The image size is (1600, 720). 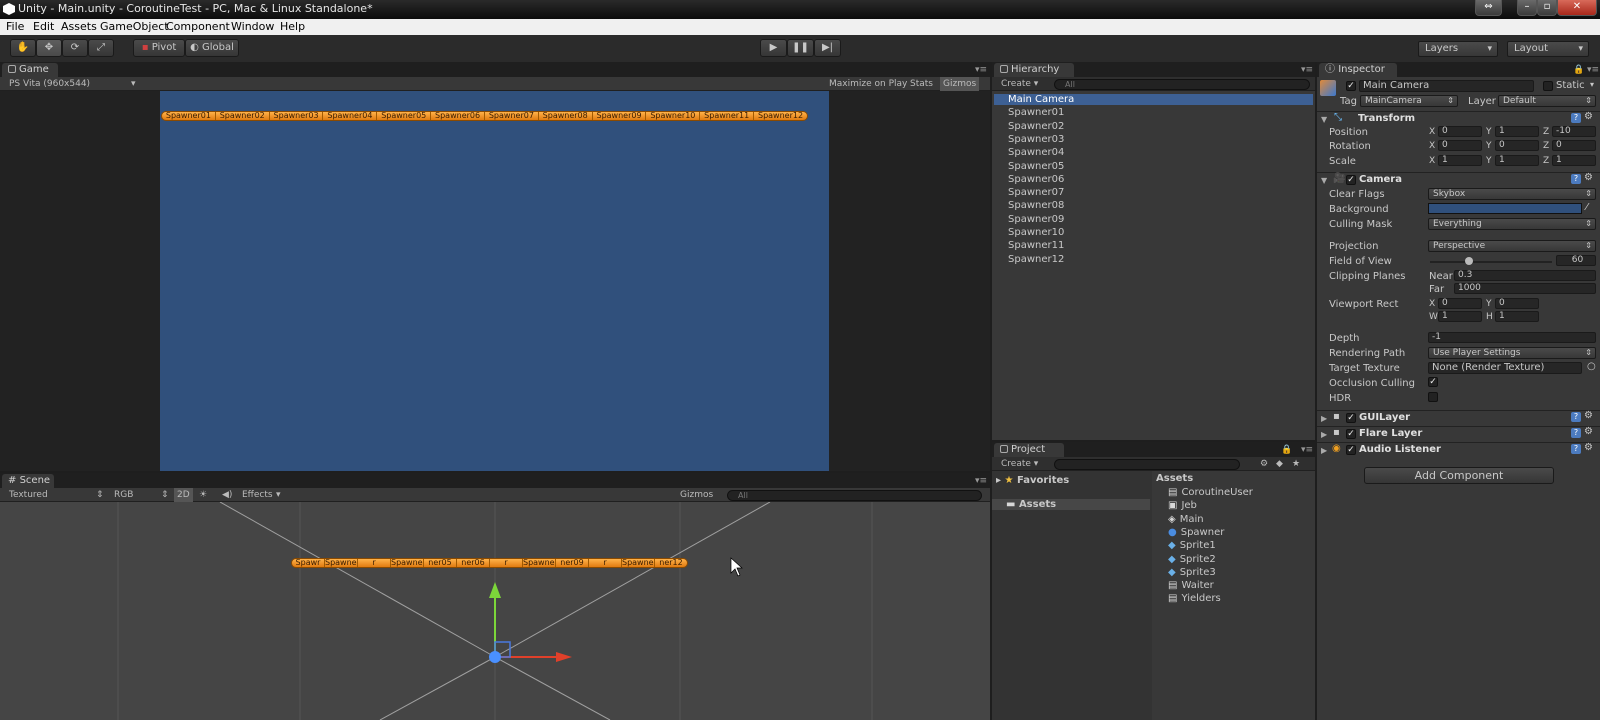 What do you see at coordinates (1028, 232) in the screenshot?
I see `hierarchy-item: Spawner10` at bounding box center [1028, 232].